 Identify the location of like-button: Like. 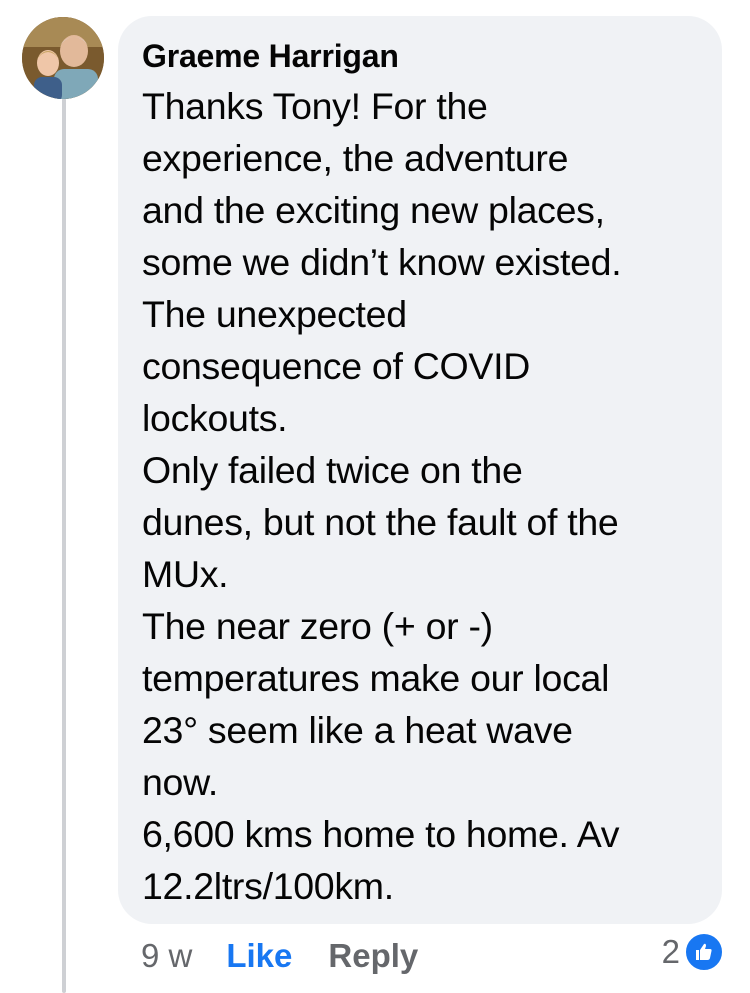
(259, 956).